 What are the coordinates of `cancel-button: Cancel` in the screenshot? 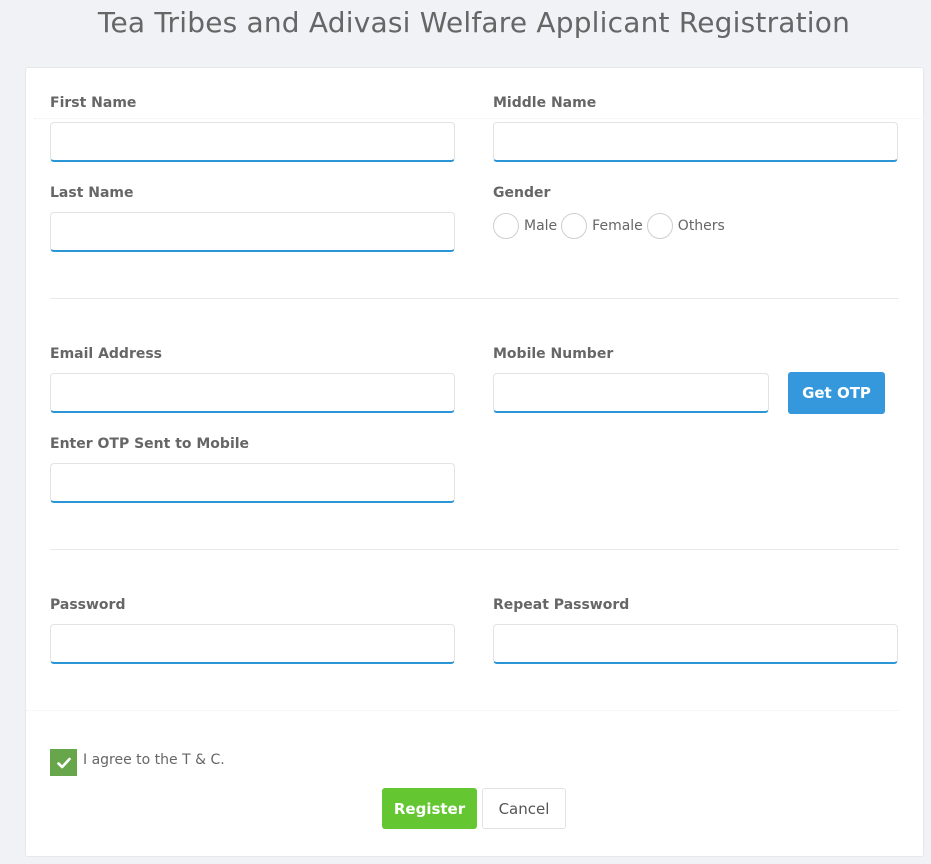 It's located at (524, 808).